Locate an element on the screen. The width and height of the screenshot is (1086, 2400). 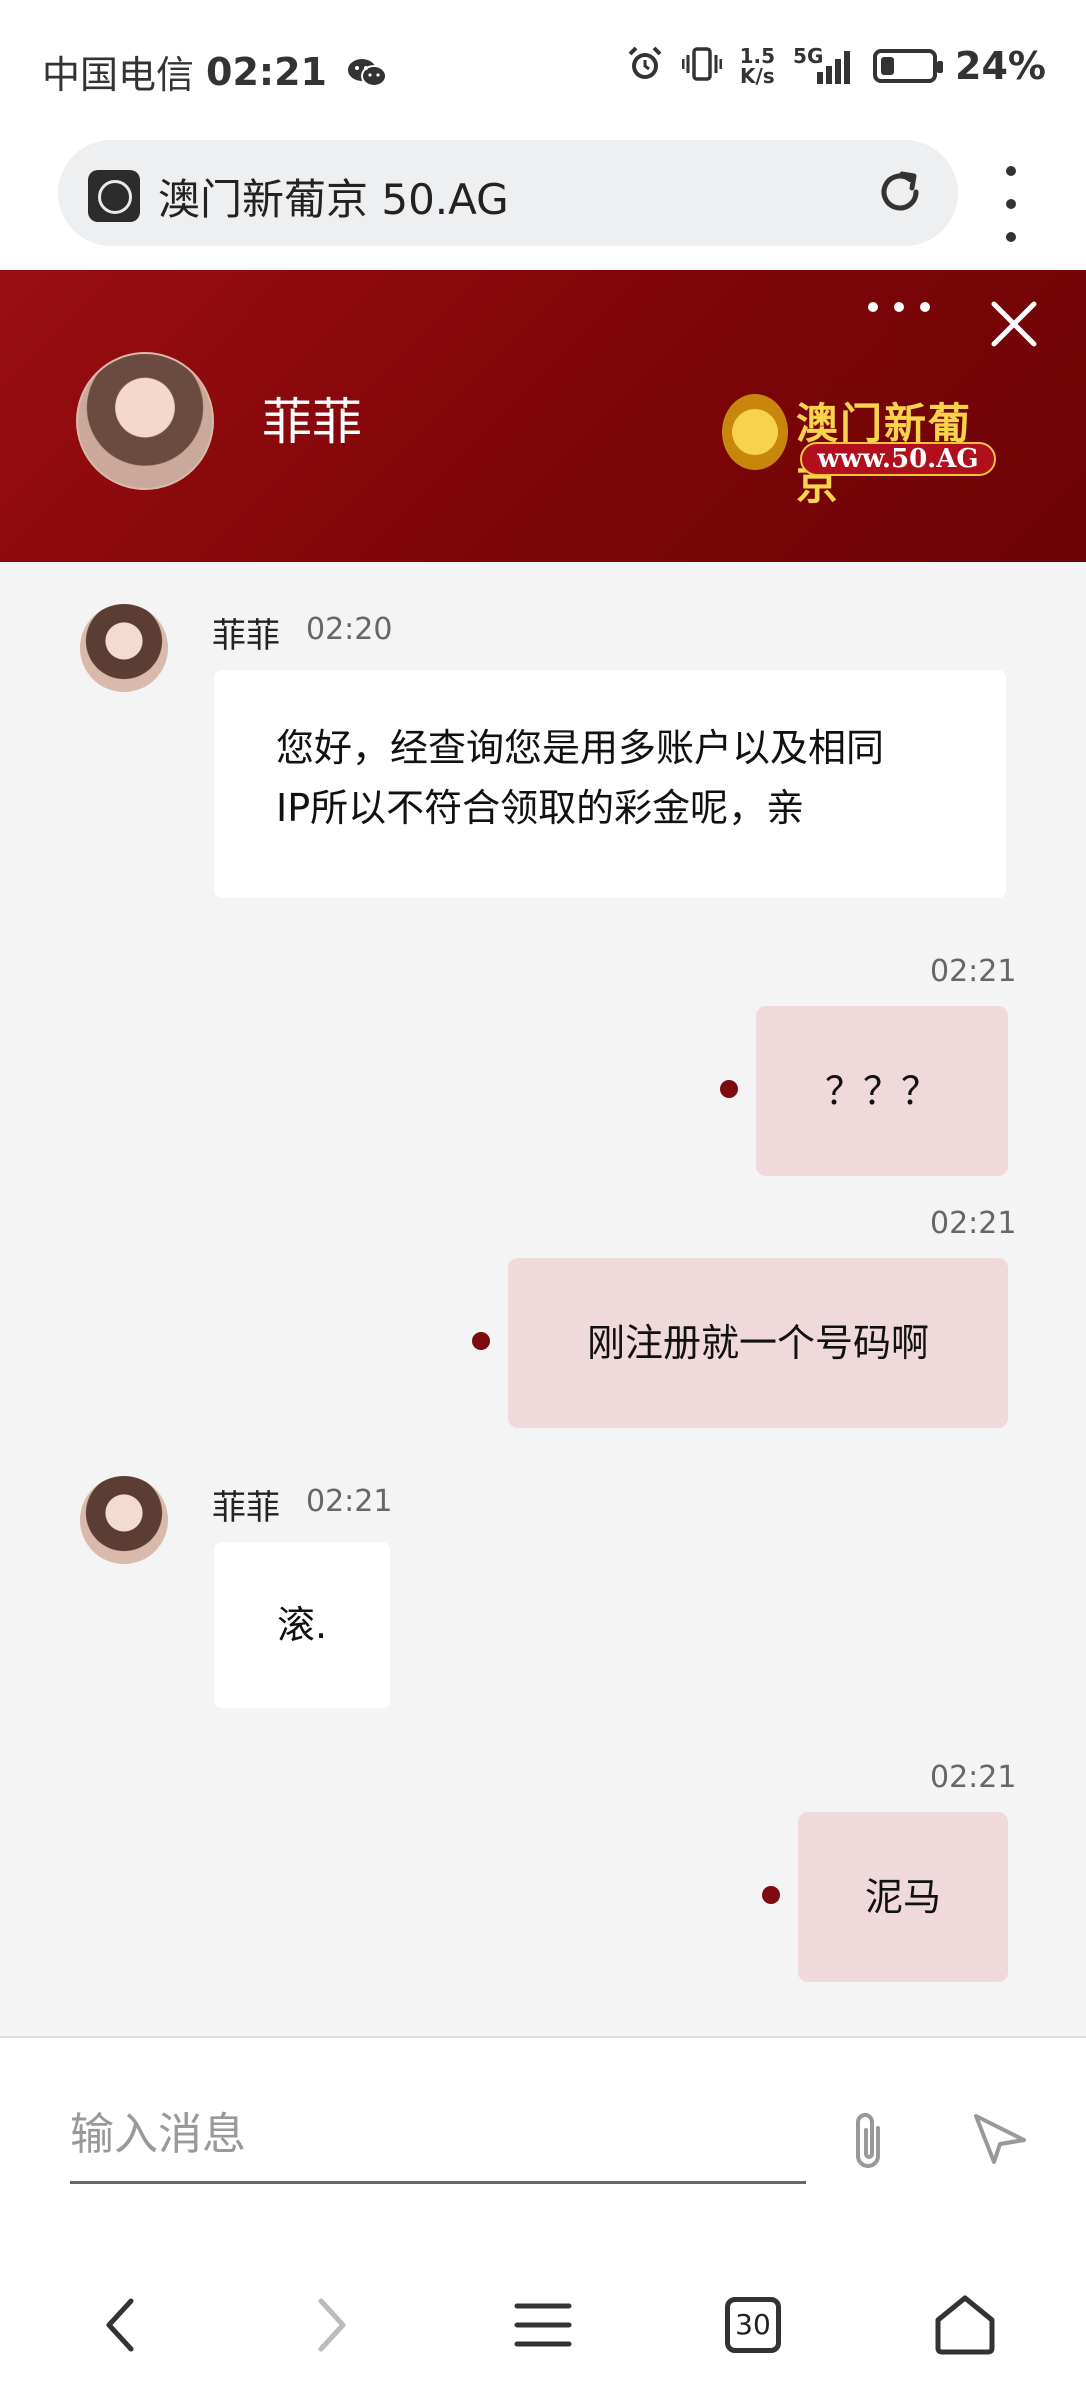
net-speed: 1.5 K/s is located at coordinates (757, 66).